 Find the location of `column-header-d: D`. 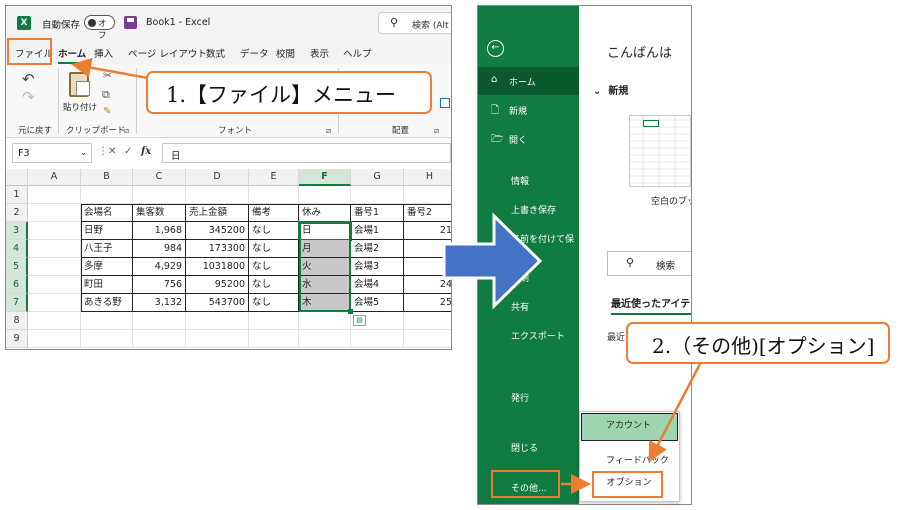

column-header-d: D is located at coordinates (217, 177).